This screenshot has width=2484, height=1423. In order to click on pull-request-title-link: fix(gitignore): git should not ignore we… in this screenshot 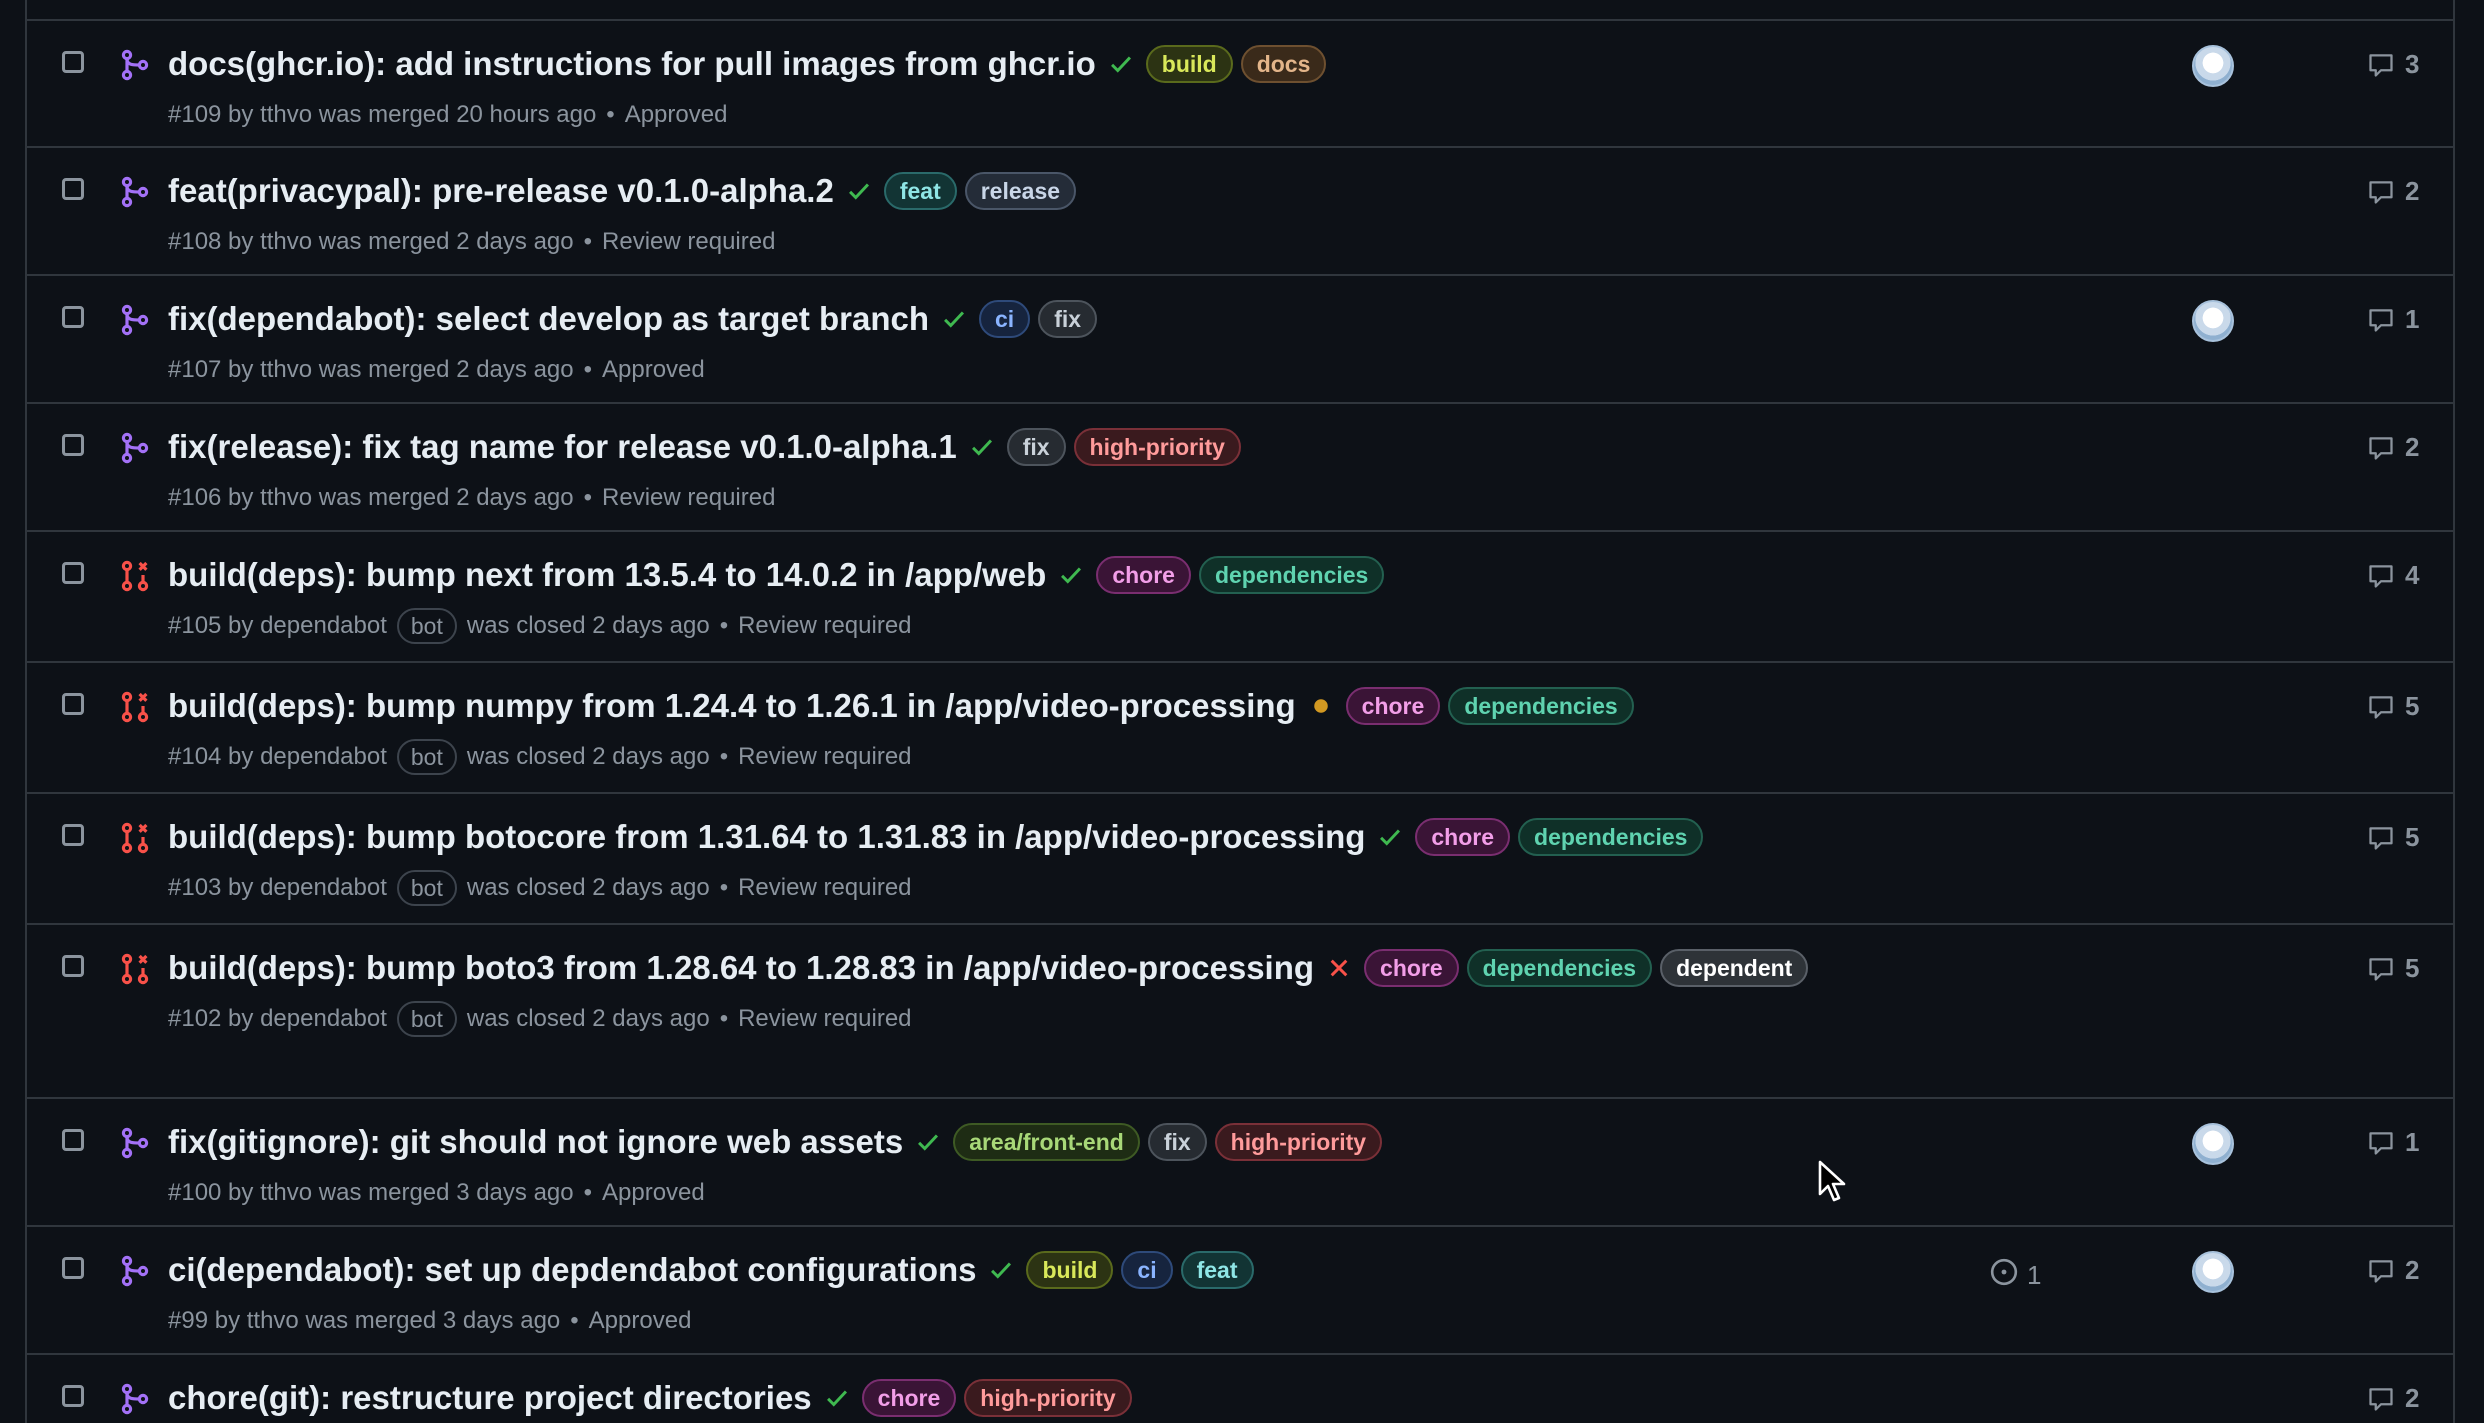, I will do `click(535, 1142)`.